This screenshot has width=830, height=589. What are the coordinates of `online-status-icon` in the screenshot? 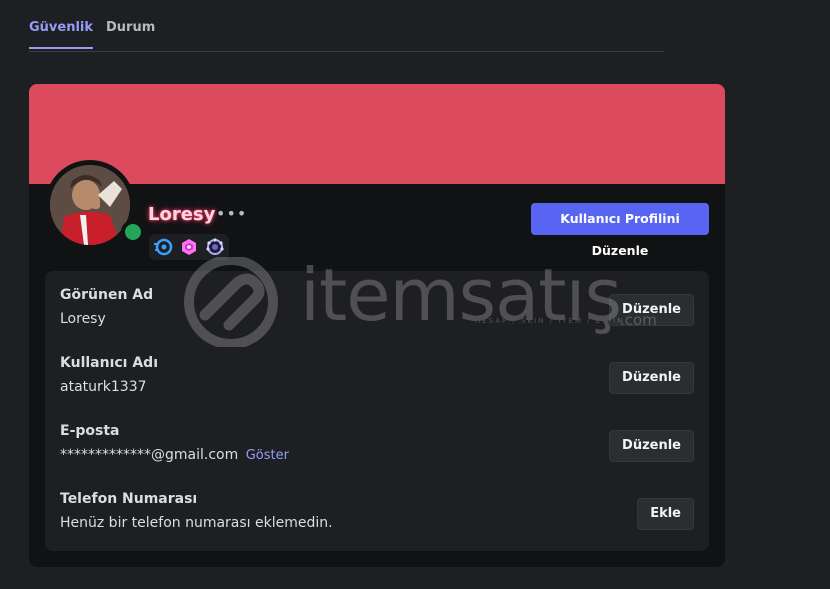 It's located at (133, 232).